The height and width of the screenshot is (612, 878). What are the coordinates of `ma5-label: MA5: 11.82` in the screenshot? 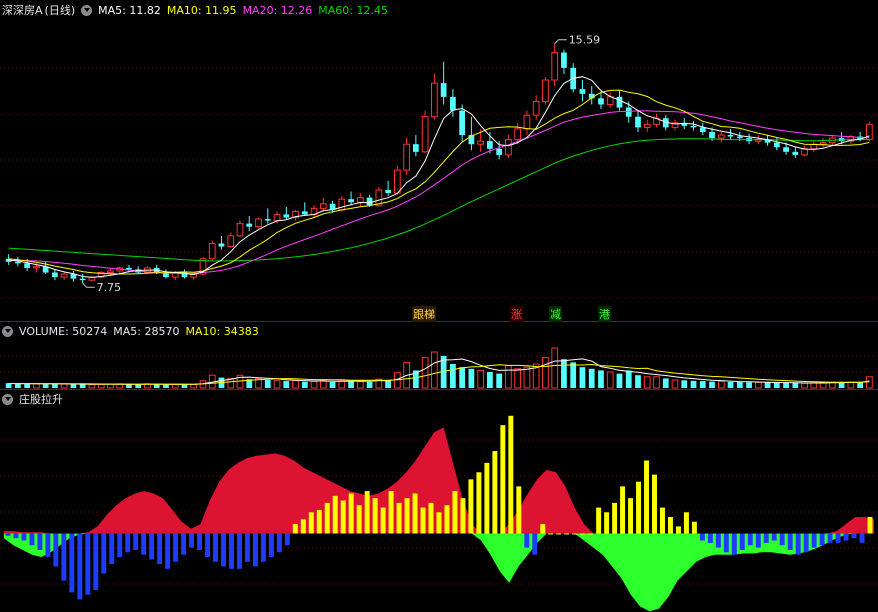 It's located at (129, 10).